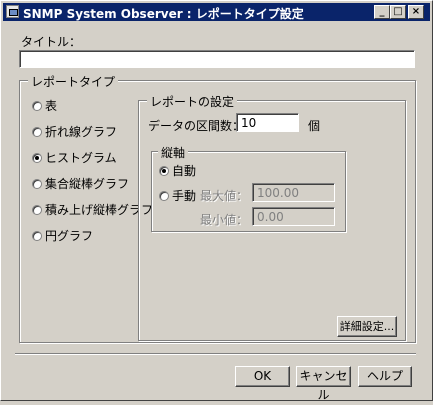 The height and width of the screenshot is (405, 433). What do you see at coordinates (196, 126) in the screenshot?
I see `interval-label: データの区間数：` at bounding box center [196, 126].